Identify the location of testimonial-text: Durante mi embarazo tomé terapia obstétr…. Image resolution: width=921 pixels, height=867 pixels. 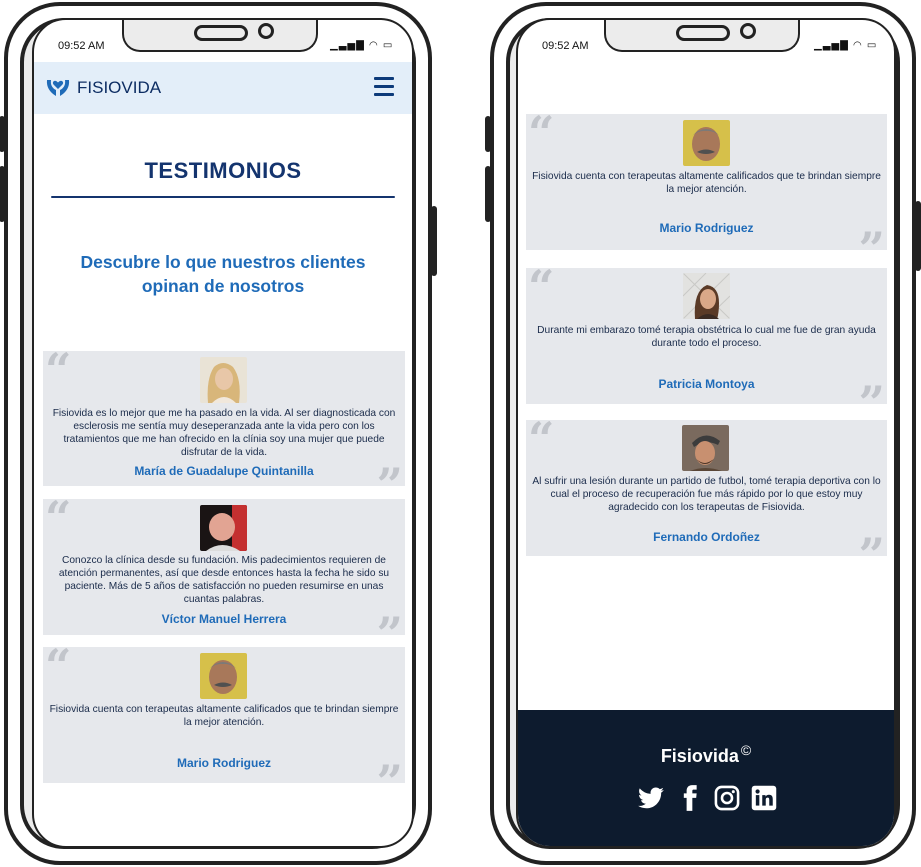
(706, 337).